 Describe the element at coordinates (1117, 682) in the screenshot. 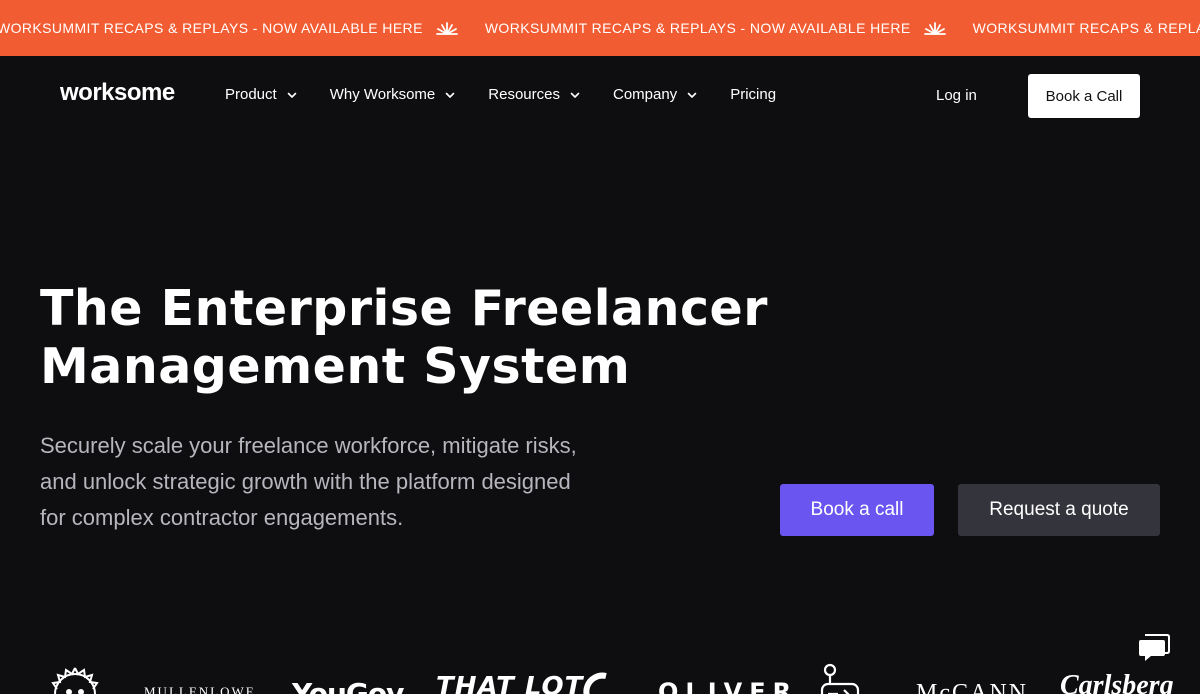

I see `carlsberg-logo: Carlsberg` at that location.